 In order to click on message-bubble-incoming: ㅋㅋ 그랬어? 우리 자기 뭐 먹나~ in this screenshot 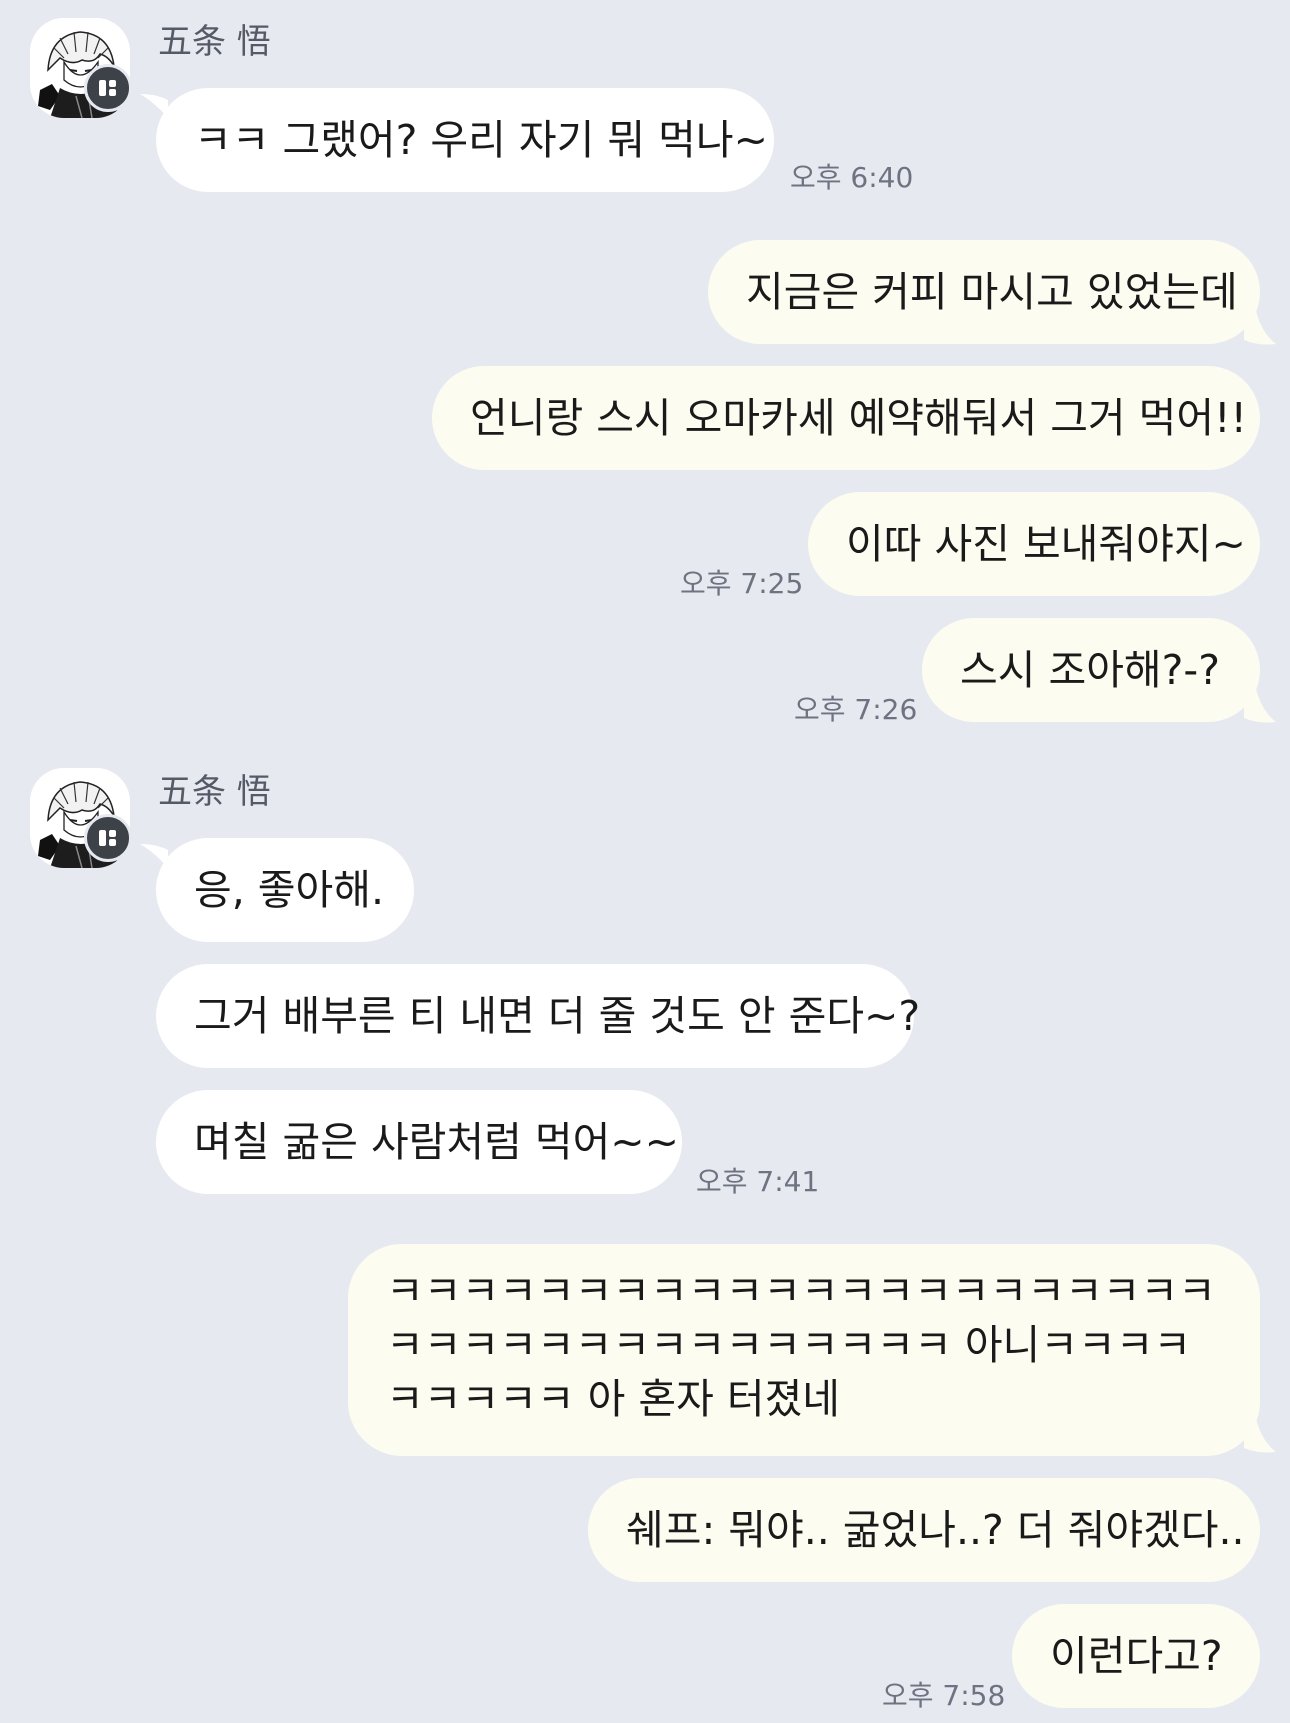, I will do `click(465, 140)`.